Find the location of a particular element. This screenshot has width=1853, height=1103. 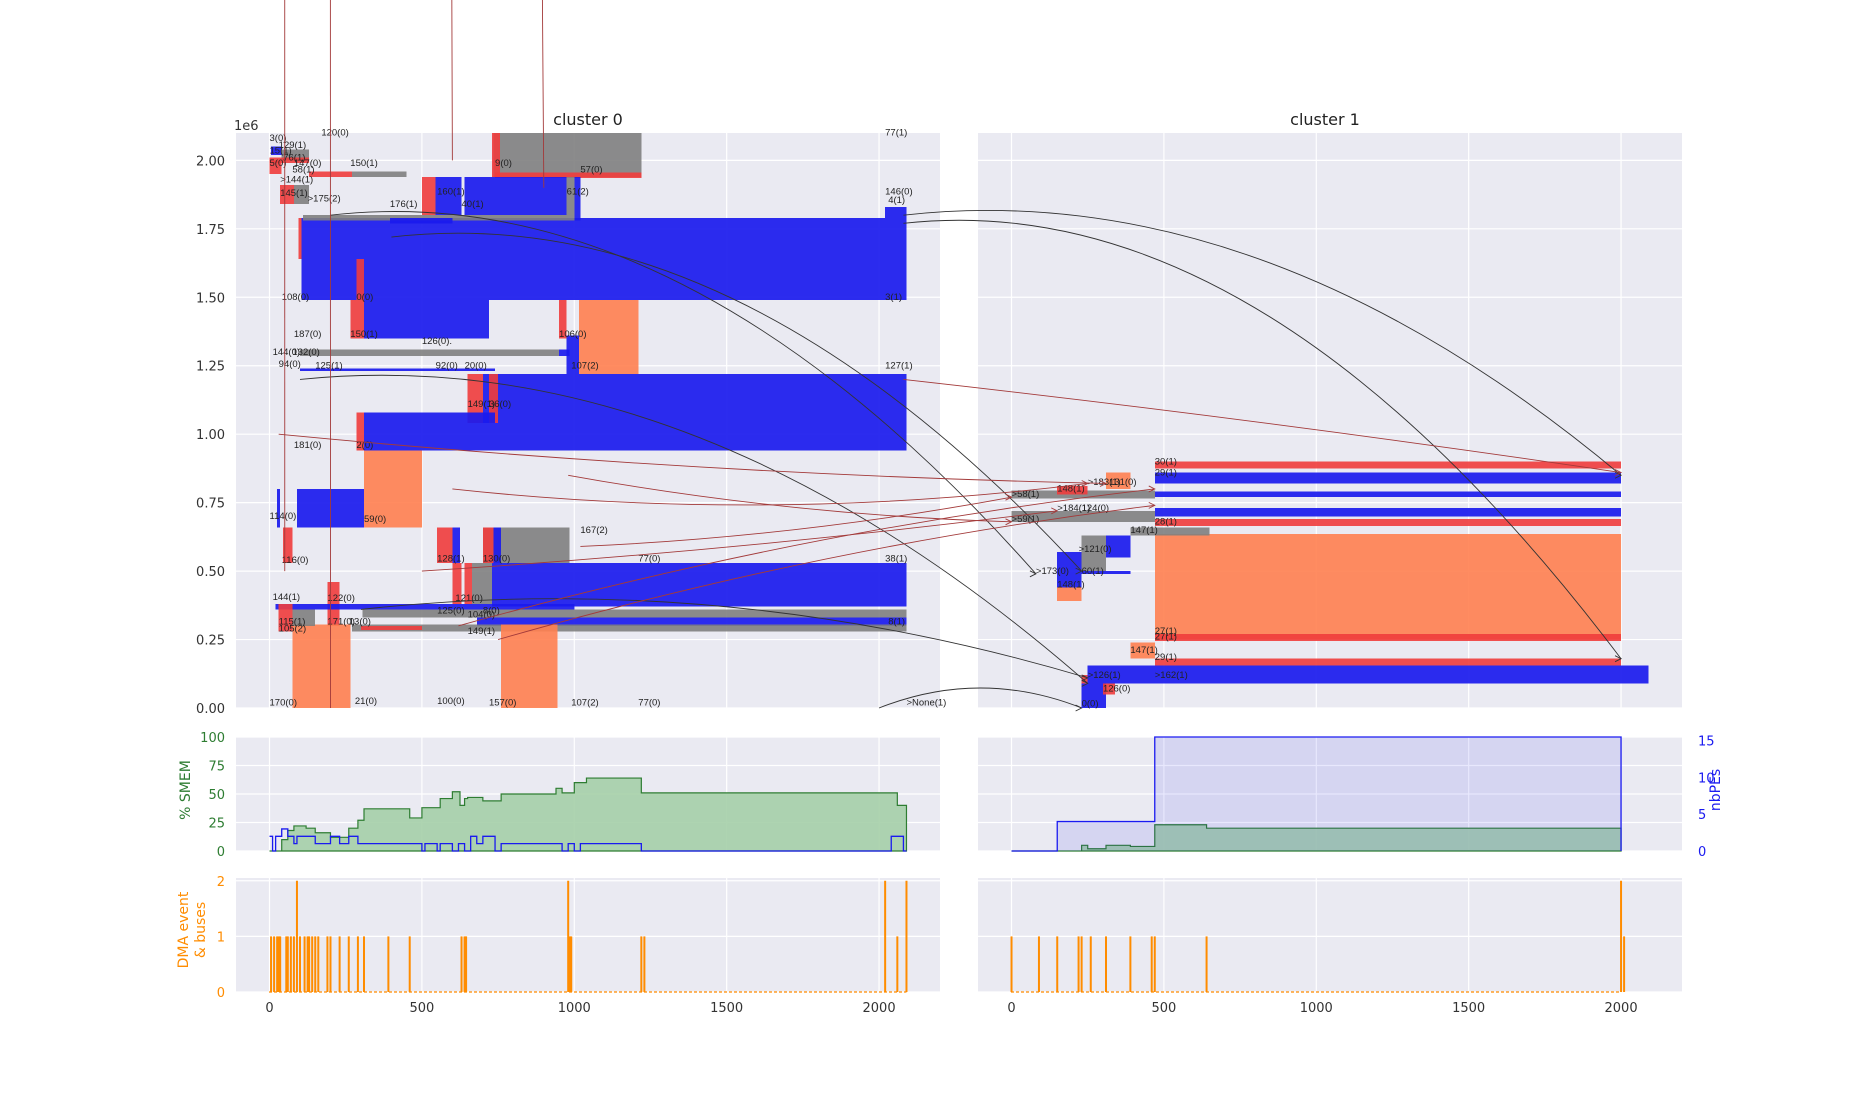

gantt-y-tick-label: 2.00 is located at coordinates (210, 161).